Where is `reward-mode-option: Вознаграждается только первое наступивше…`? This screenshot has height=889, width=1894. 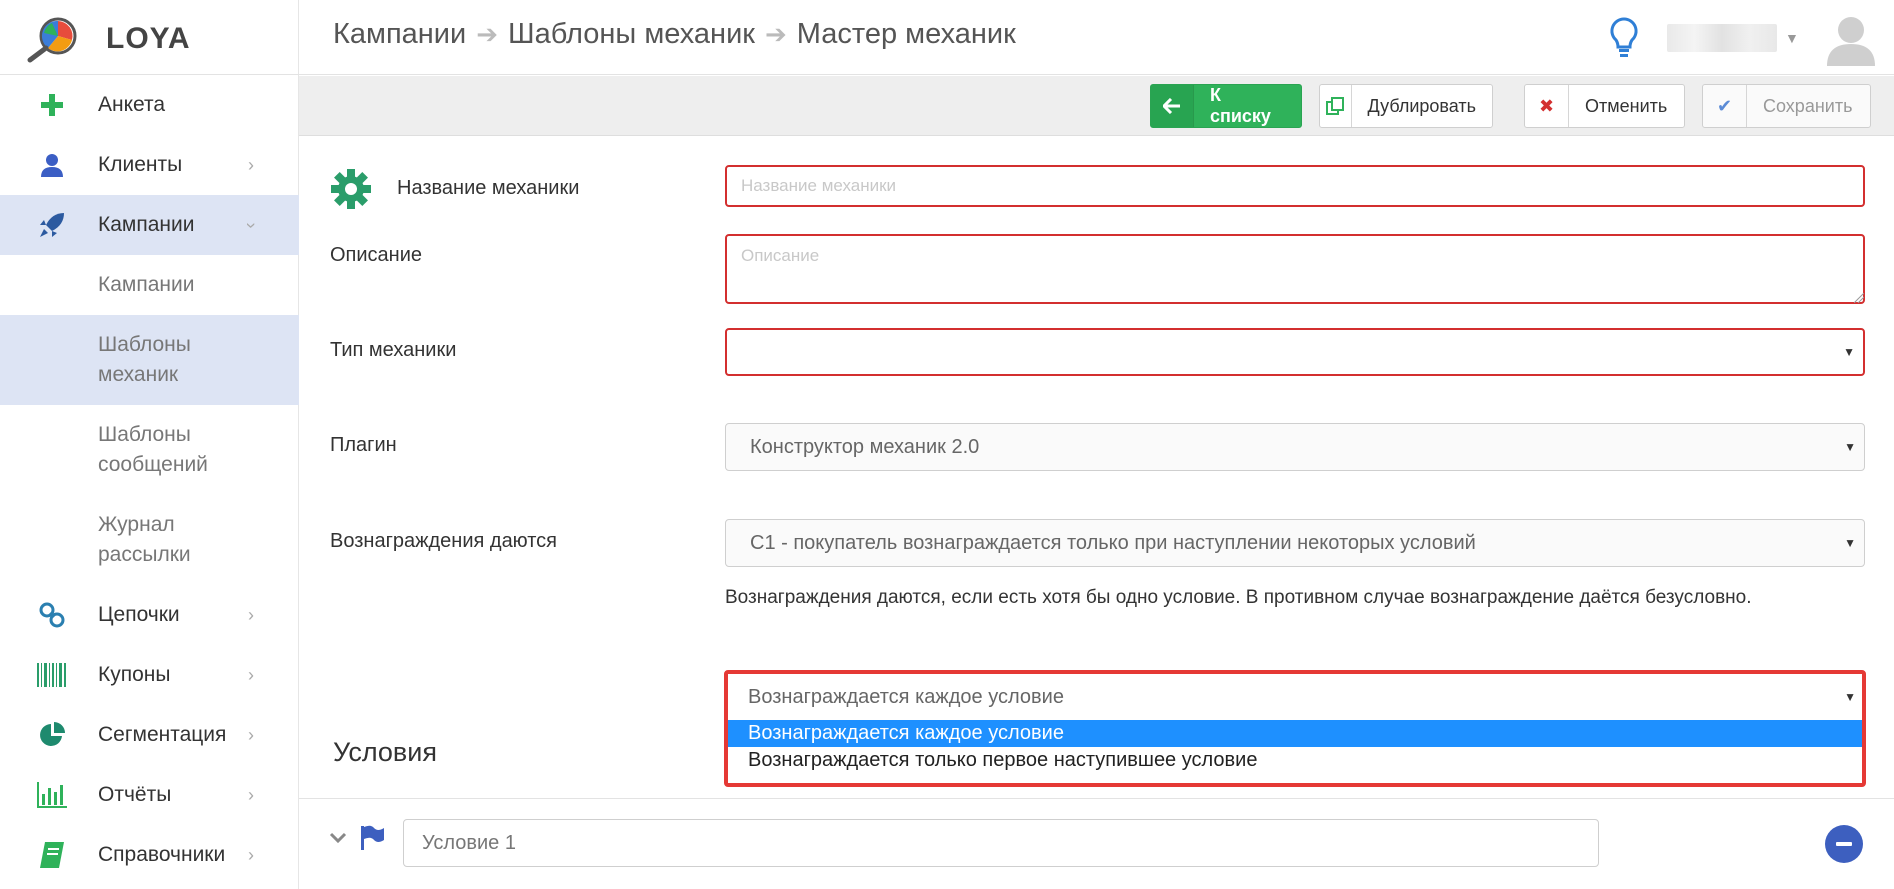
reward-mode-option: Вознаграждается только первое наступивше… is located at coordinates (1295, 760).